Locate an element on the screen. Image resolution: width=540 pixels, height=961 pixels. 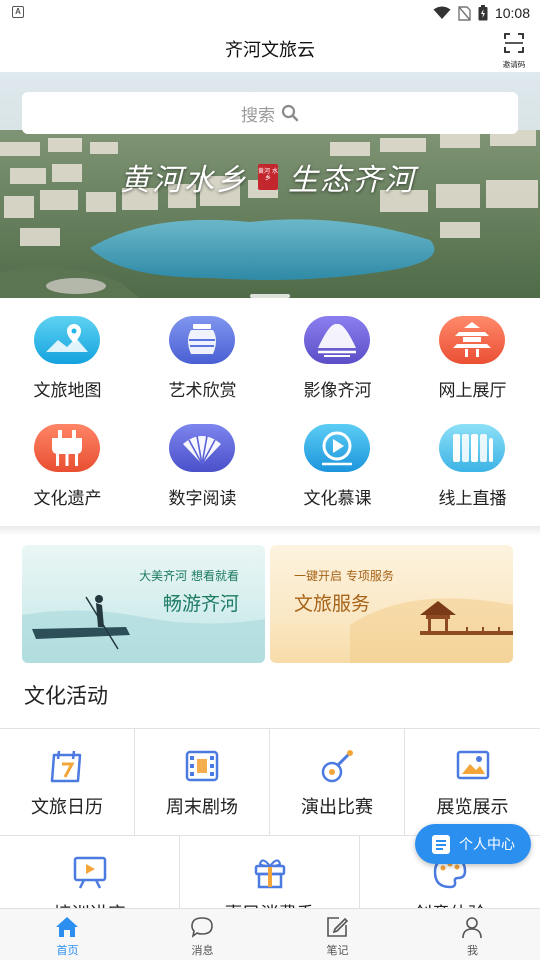
tab-label: 消息 is located at coordinates (202, 950).